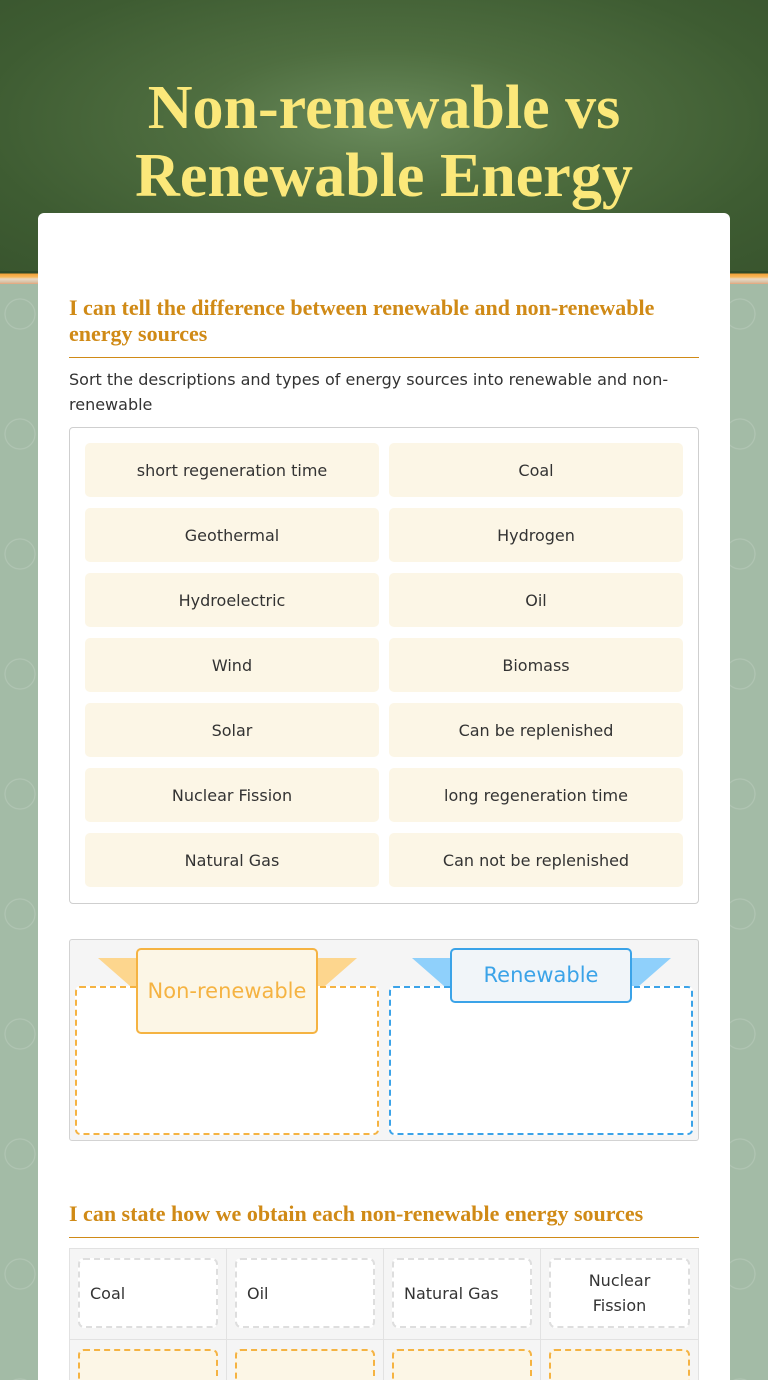 The image size is (768, 1380). Describe the element at coordinates (541, 975) in the screenshot. I see `category-label-renewable: Renewable` at that location.